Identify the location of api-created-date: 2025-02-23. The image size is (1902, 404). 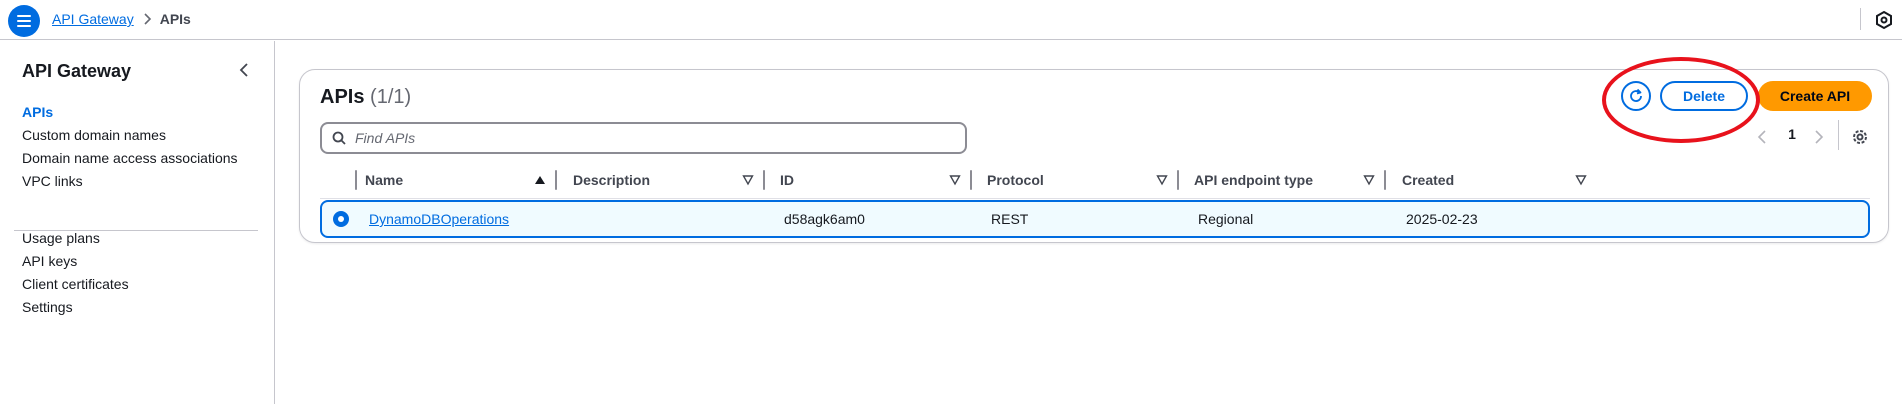
(1442, 219).